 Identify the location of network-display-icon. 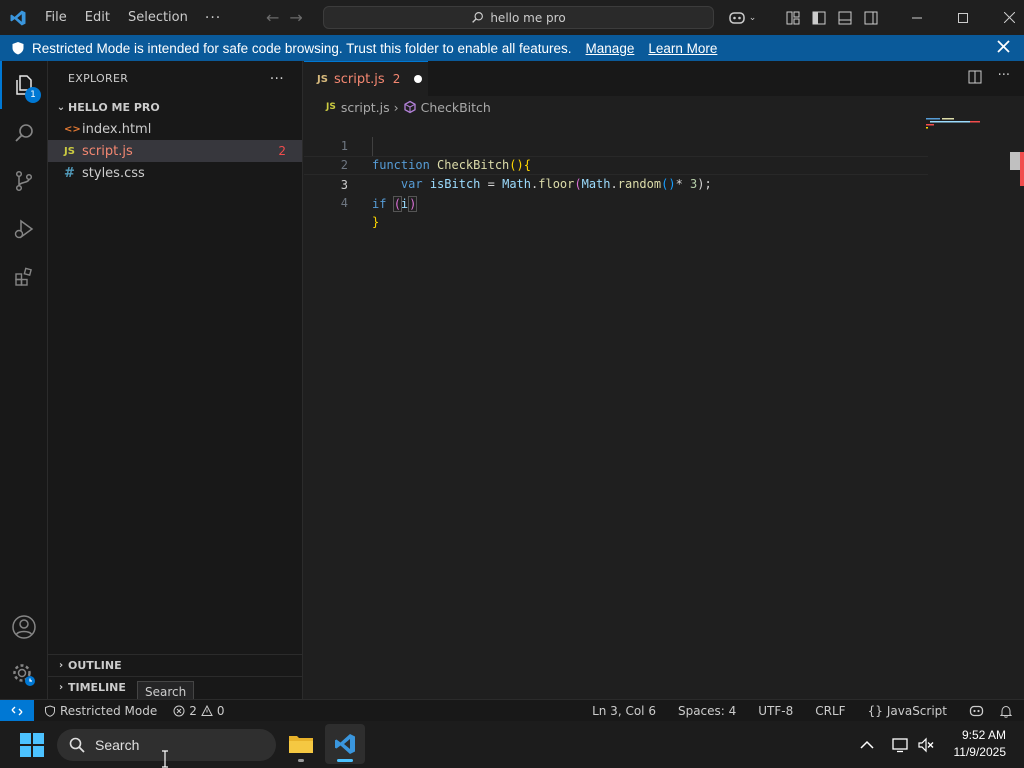
(900, 744).